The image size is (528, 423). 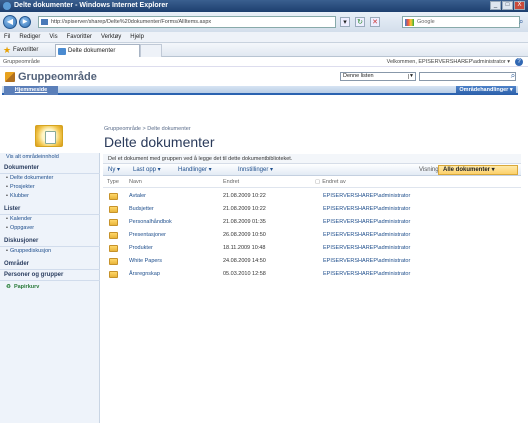 I want to click on upload-menu-button: Last opp ▾, so click(x=147, y=170).